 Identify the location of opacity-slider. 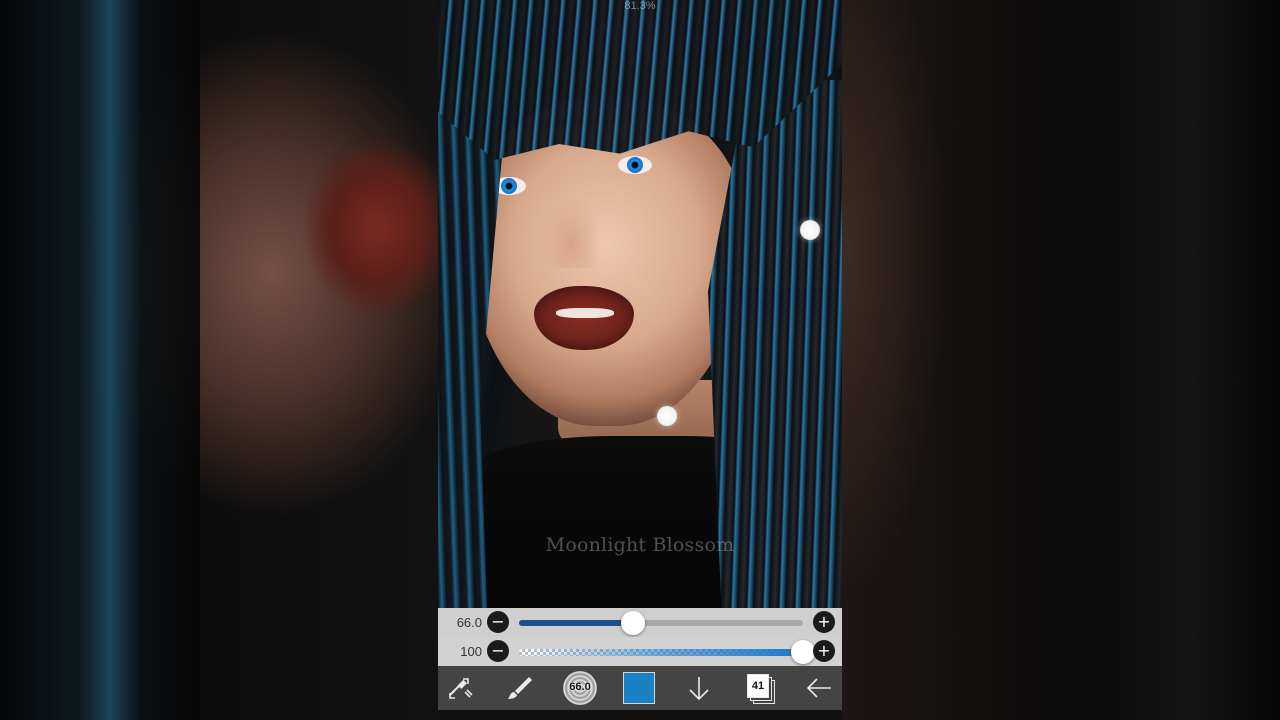
(667, 652).